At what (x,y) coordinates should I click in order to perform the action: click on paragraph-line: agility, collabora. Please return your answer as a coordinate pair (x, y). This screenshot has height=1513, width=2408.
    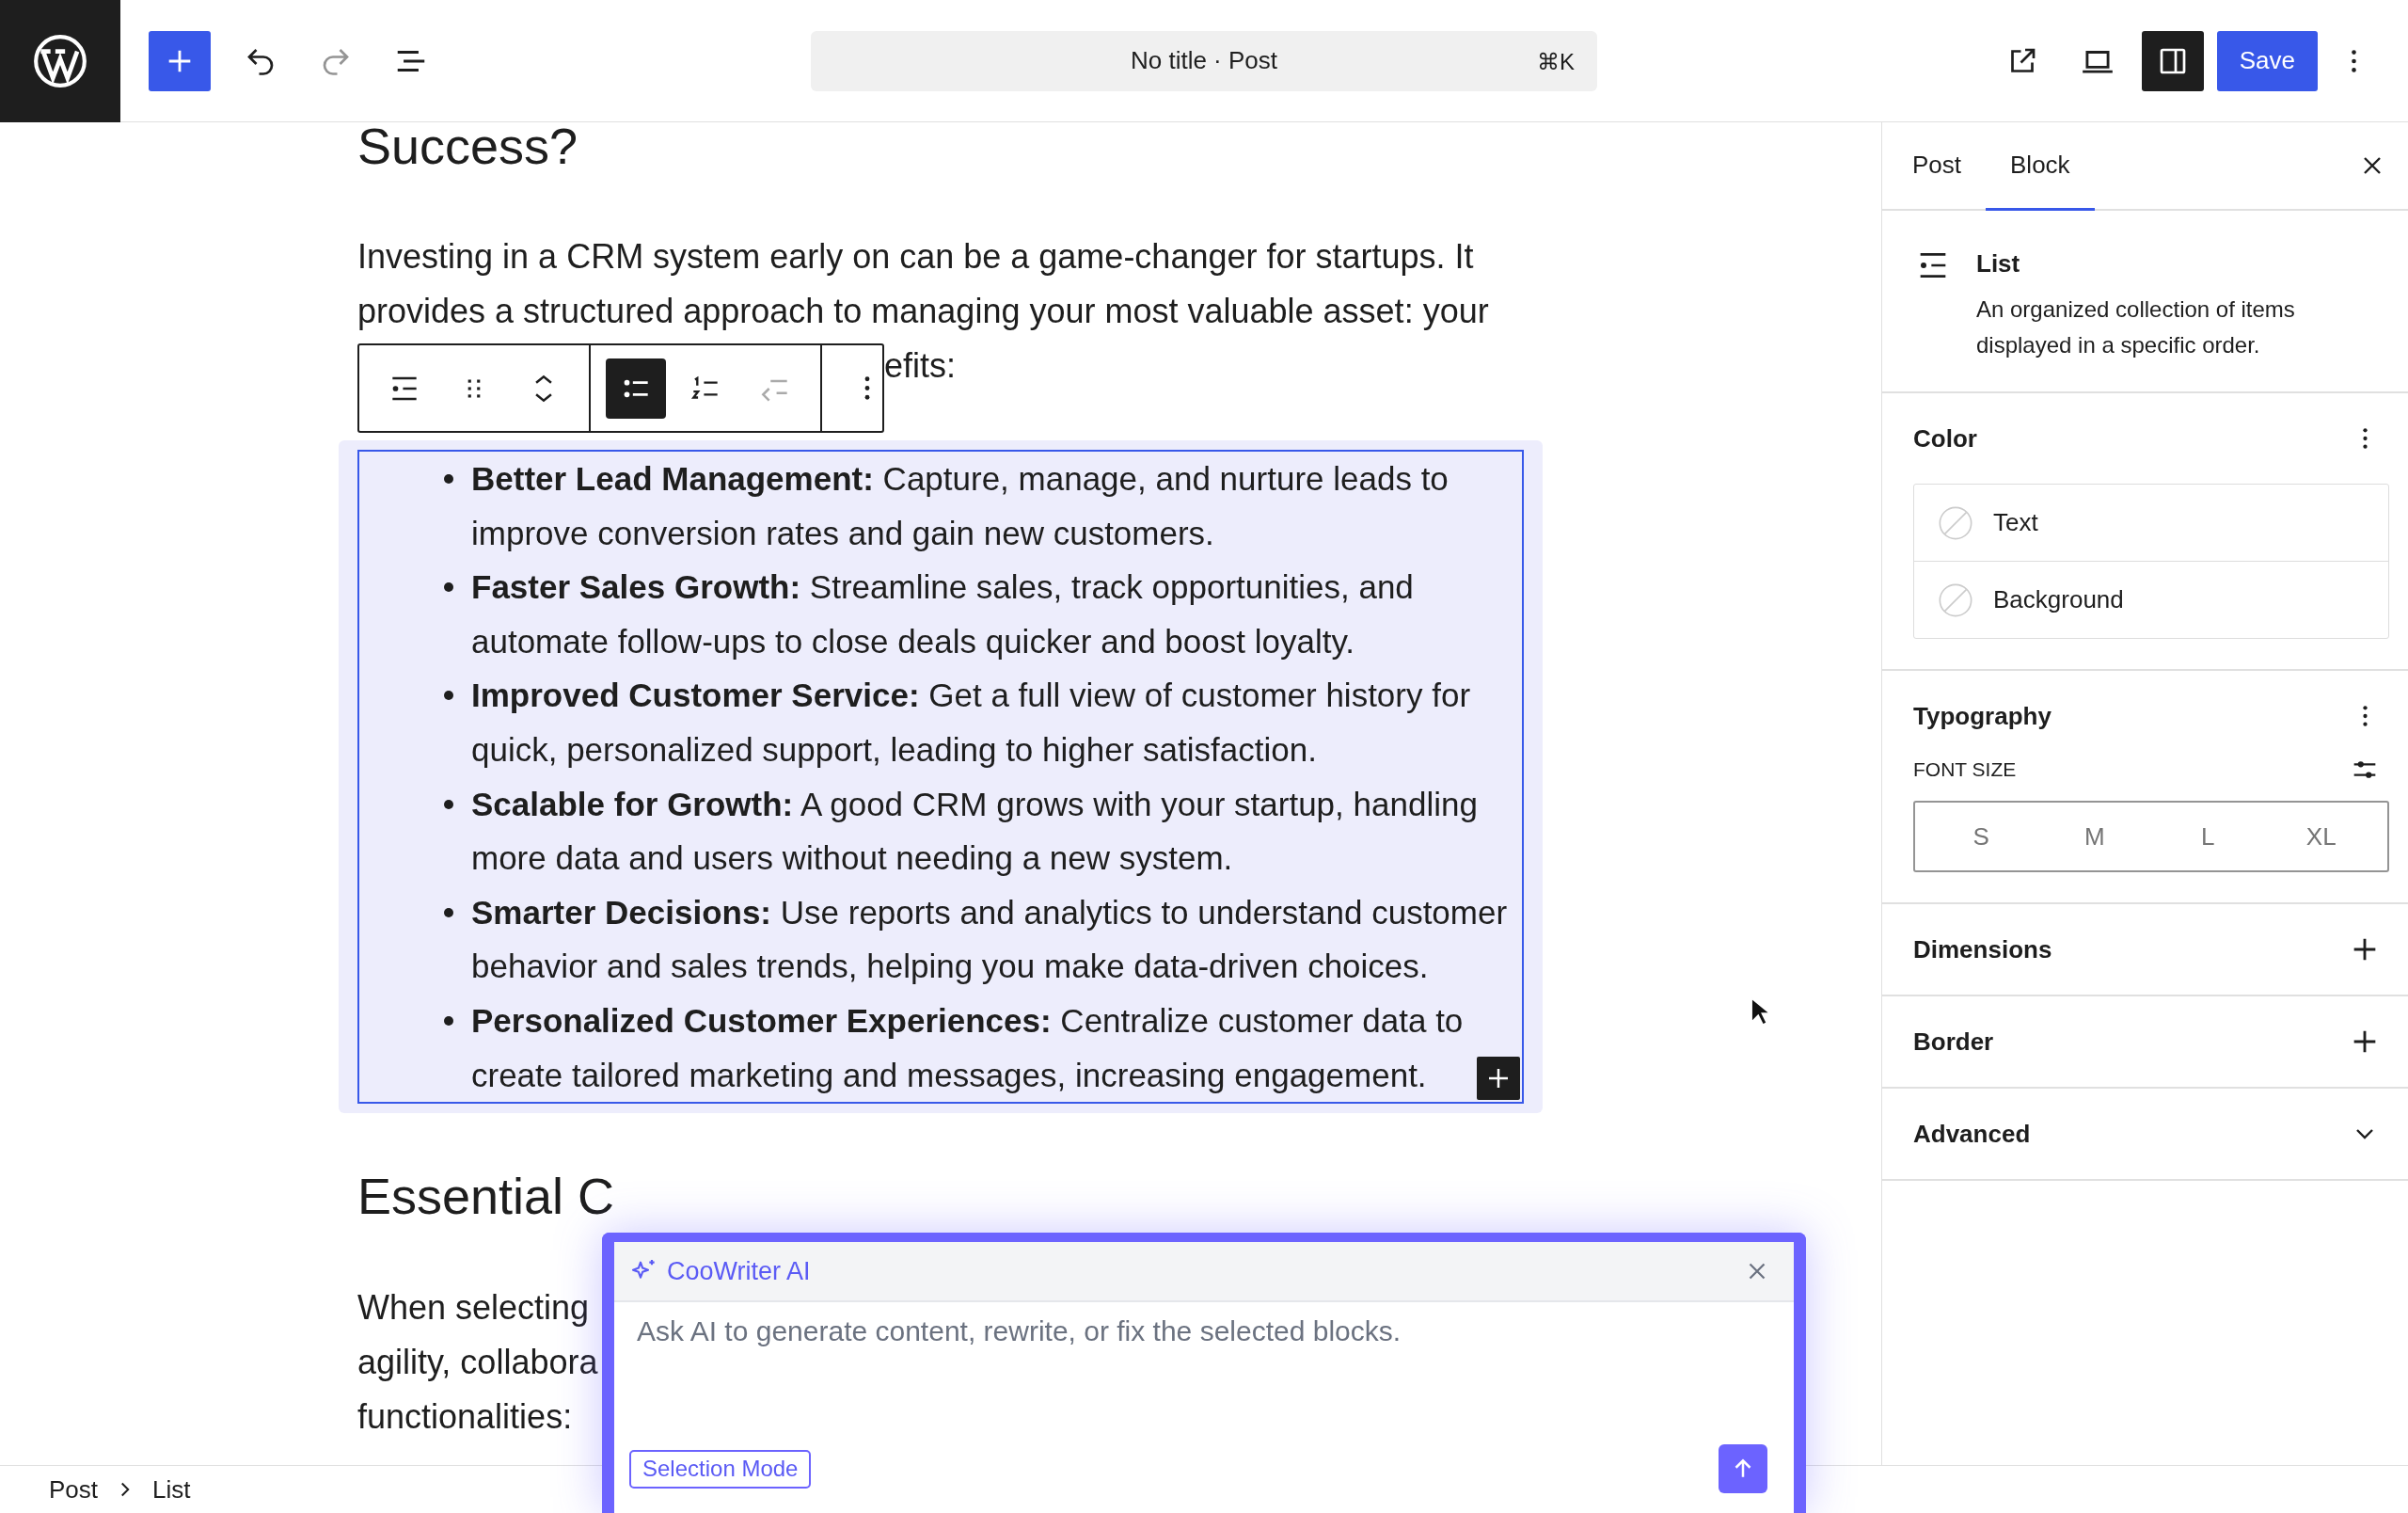
    Looking at the image, I should click on (478, 1363).